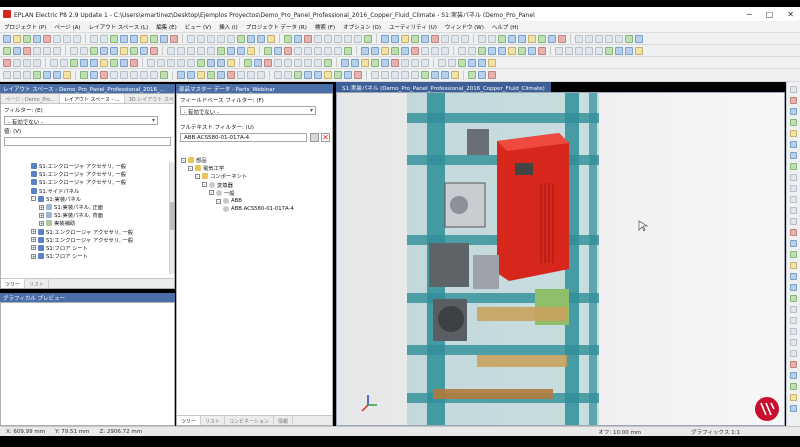  What do you see at coordinates (249, 420) in the screenshot?
I see `bottom-tab: コンビネーション` at bounding box center [249, 420].